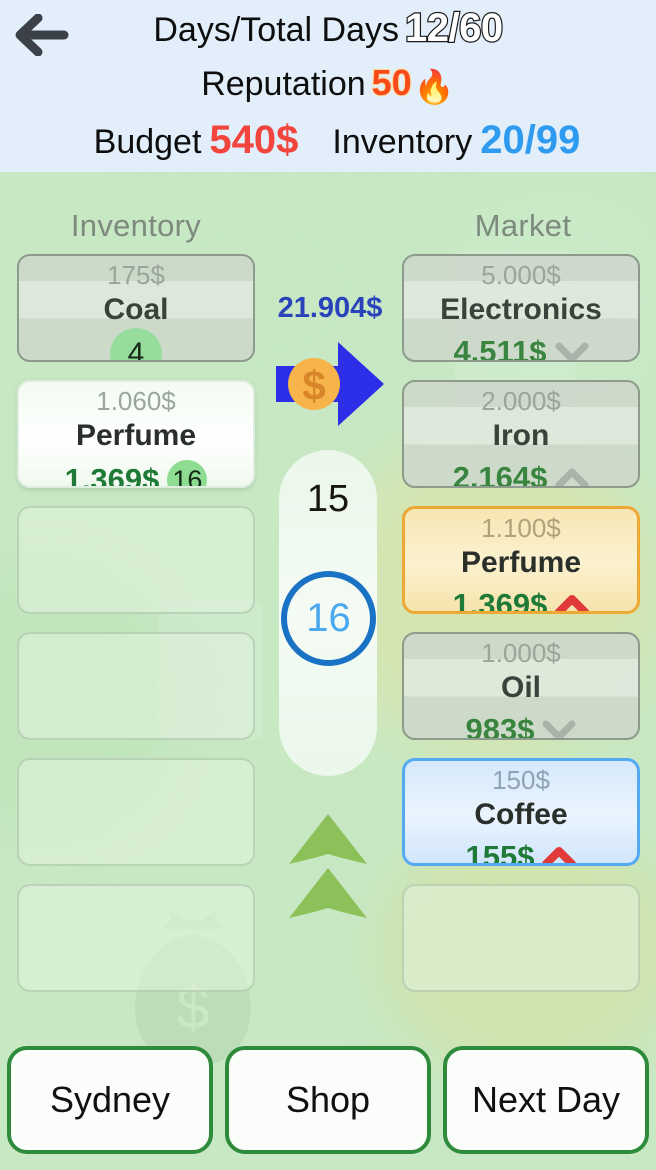 The height and width of the screenshot is (1170, 656). I want to click on days-value: 12/60, so click(454, 28).